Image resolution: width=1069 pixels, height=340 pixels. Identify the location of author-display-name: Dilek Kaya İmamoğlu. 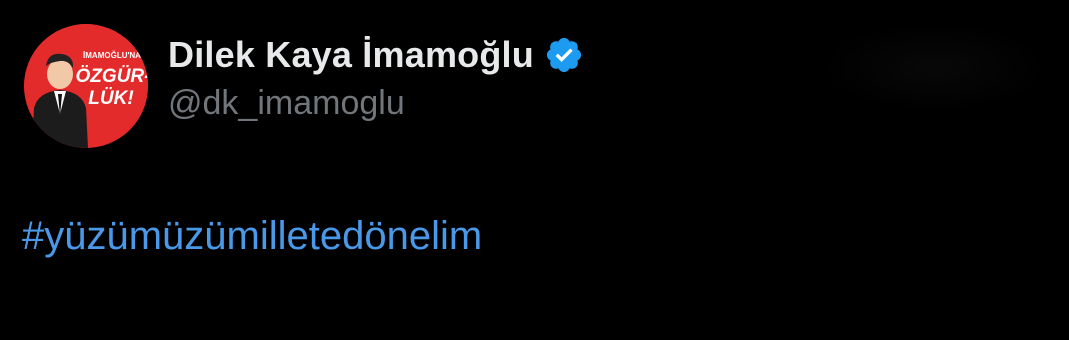
(351, 55).